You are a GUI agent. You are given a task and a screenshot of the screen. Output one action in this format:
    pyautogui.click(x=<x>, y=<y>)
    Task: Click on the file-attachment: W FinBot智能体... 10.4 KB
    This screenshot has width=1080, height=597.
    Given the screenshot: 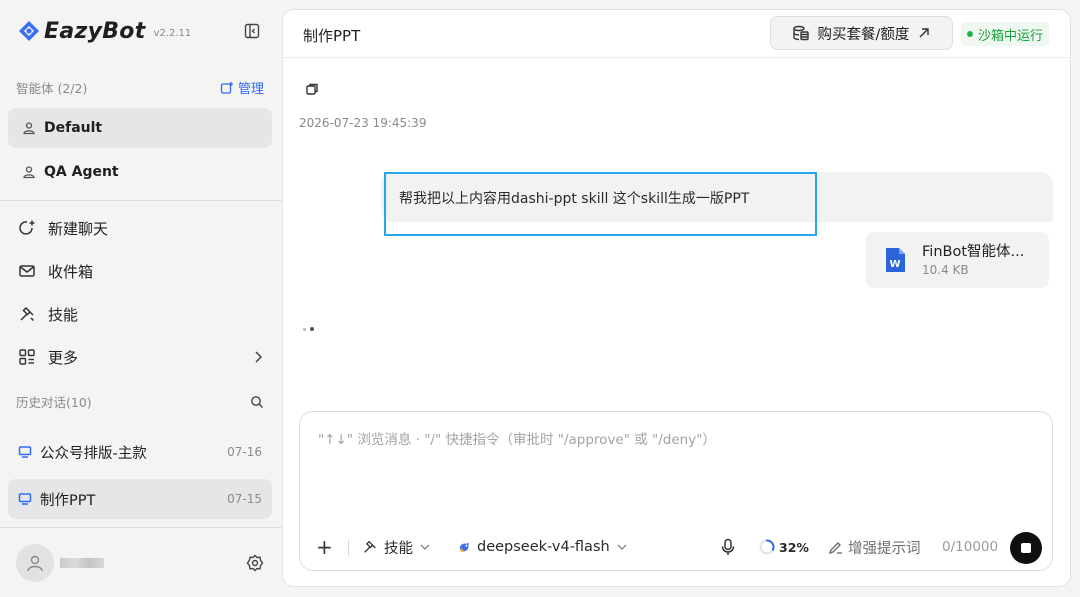 What is the action you would take?
    pyautogui.click(x=957, y=260)
    